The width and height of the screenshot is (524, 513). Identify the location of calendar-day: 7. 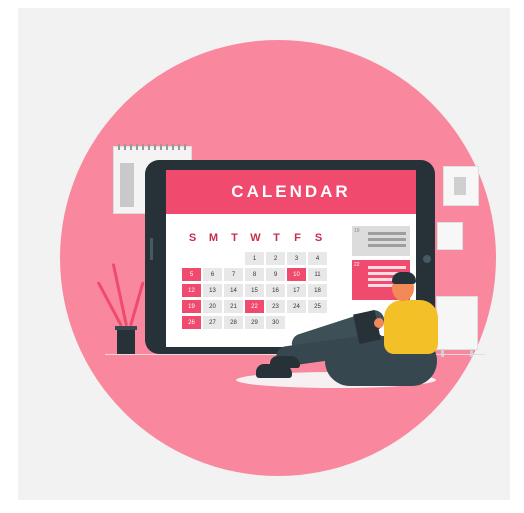
(233, 274).